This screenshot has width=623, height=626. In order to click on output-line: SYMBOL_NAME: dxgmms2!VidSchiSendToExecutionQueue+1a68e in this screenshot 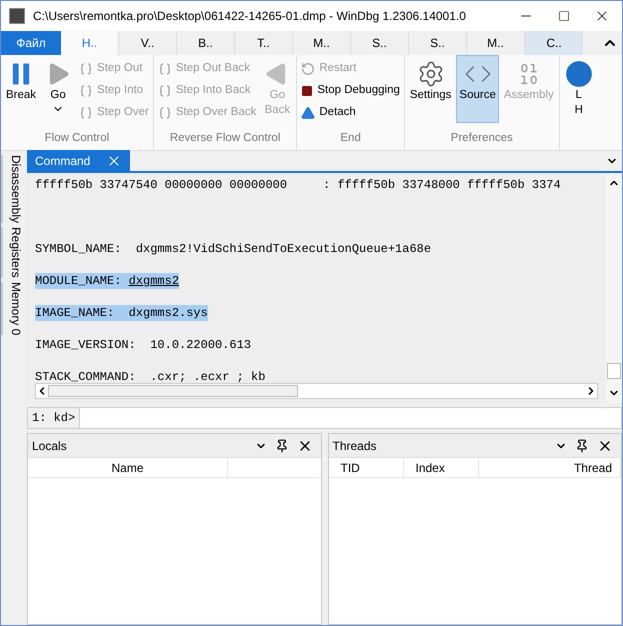, I will do `click(233, 249)`.